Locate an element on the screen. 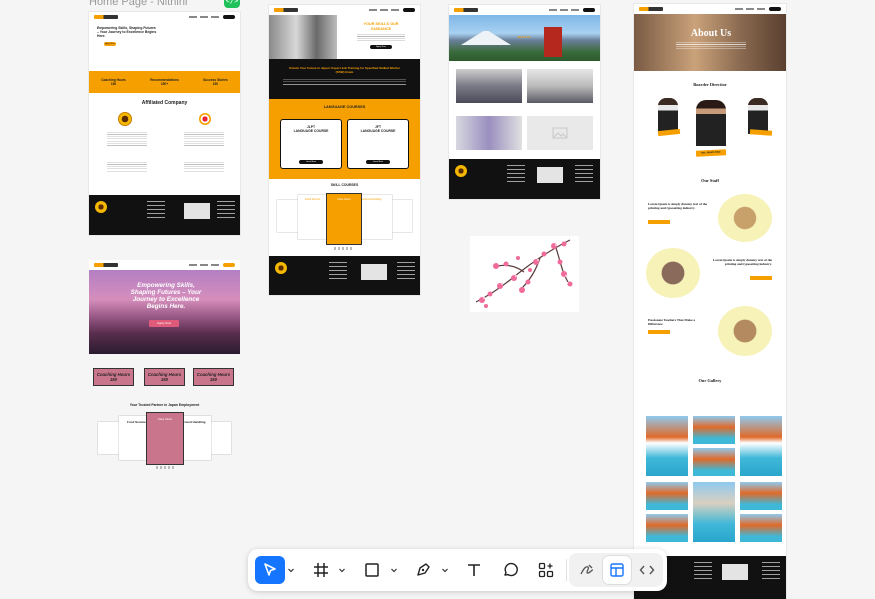 This screenshot has height=599, width=875. comment-bubble-icon is located at coordinates (511, 569).